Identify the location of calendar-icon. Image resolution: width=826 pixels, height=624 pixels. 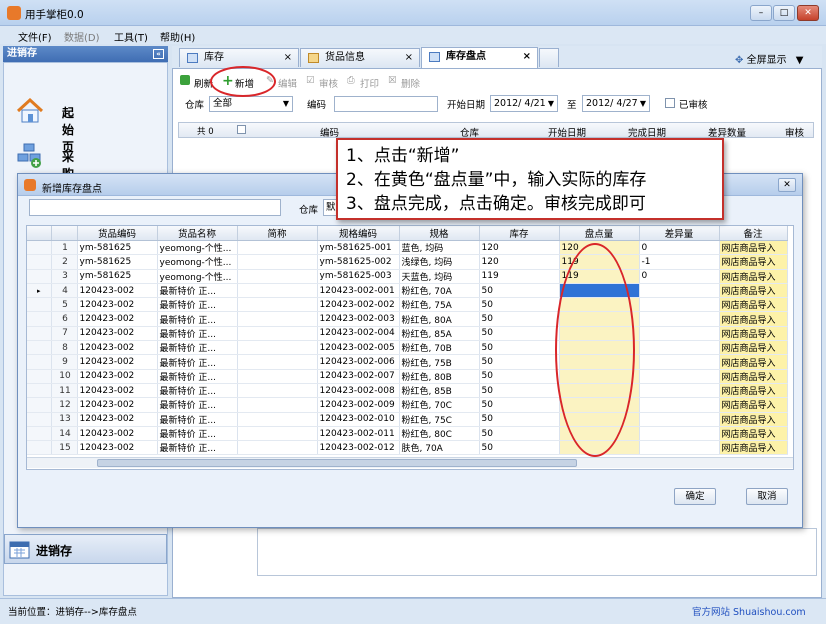
(434, 57).